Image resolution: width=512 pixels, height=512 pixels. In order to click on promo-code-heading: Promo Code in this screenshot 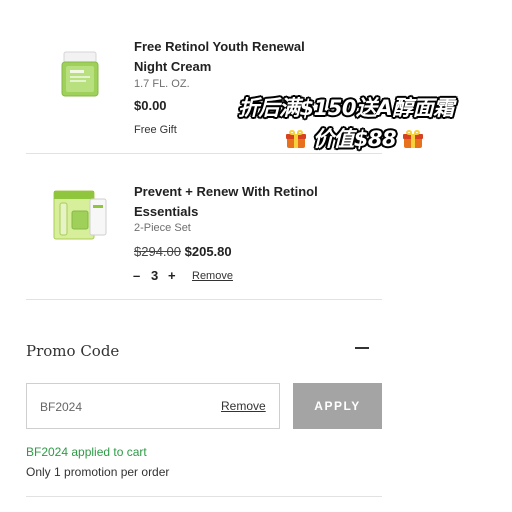, I will do `click(72, 351)`.